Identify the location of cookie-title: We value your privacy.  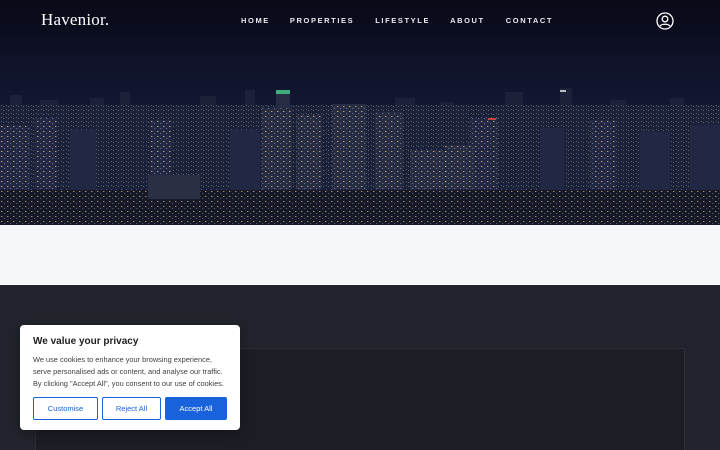
(86, 341).